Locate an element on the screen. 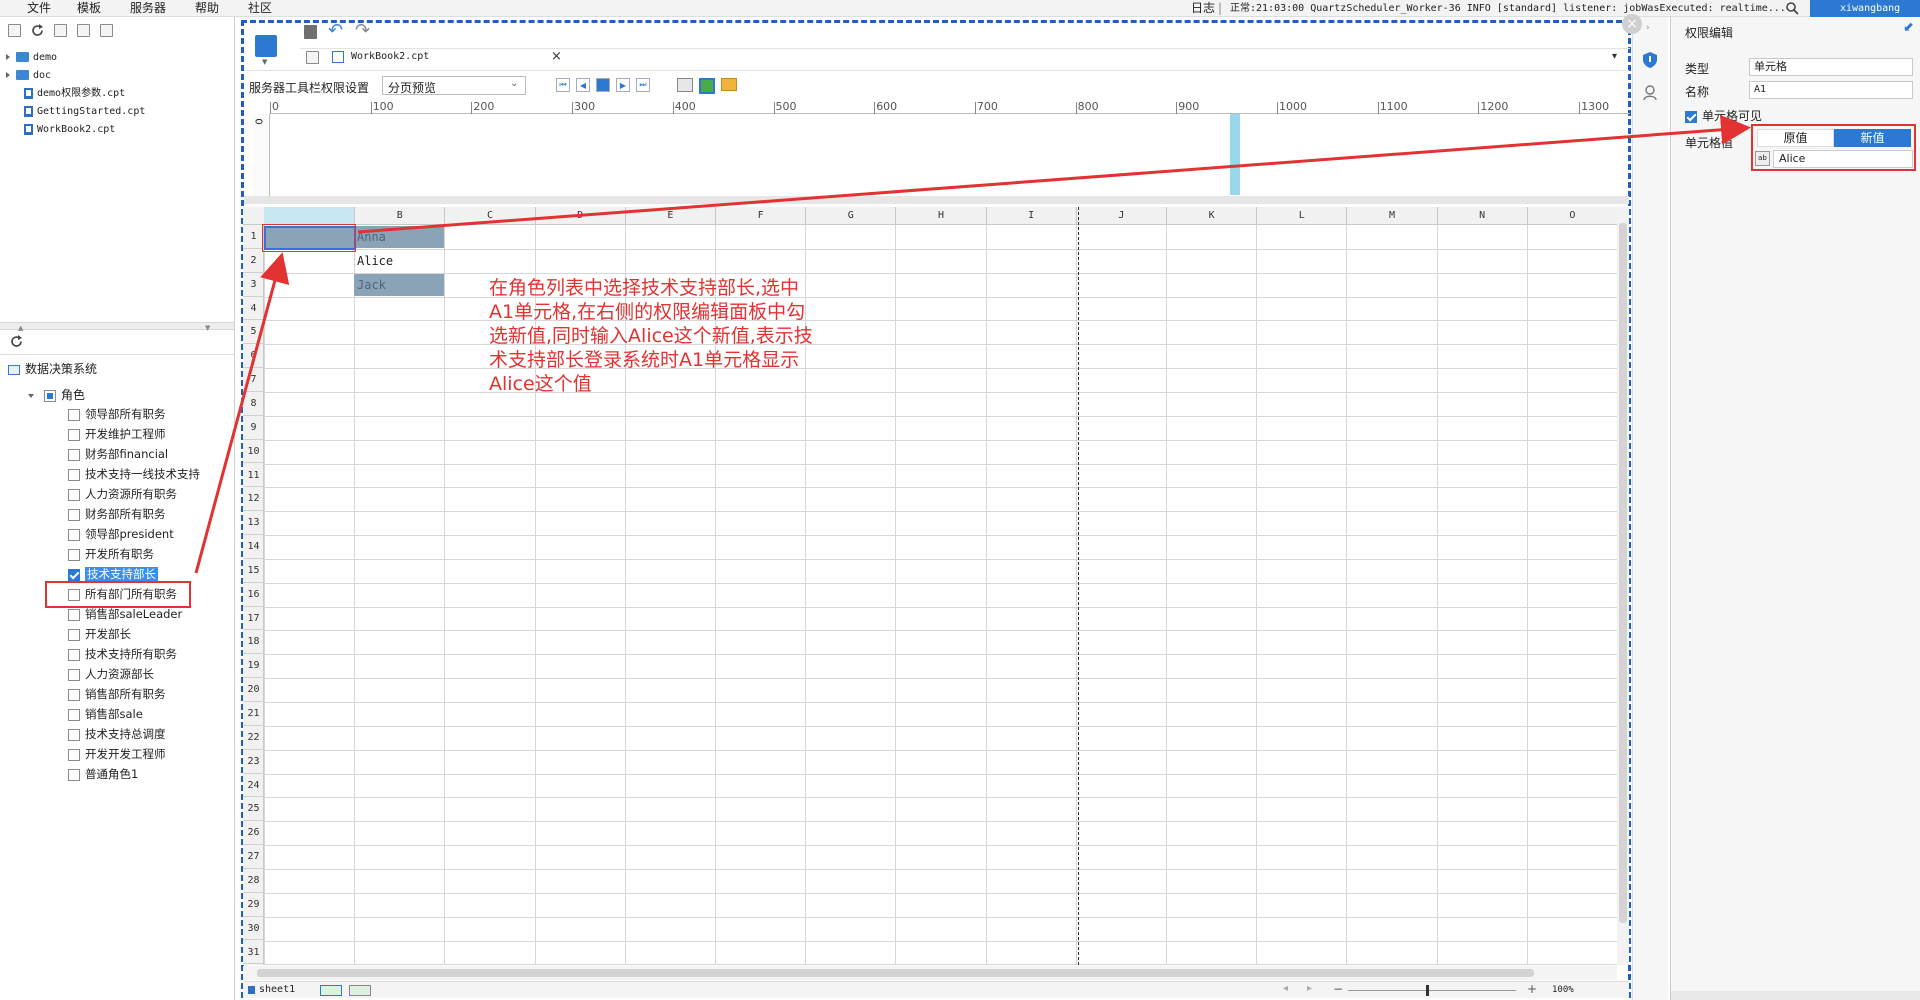 The height and width of the screenshot is (1000, 1920). menu-help: 帮助 is located at coordinates (207, 8).